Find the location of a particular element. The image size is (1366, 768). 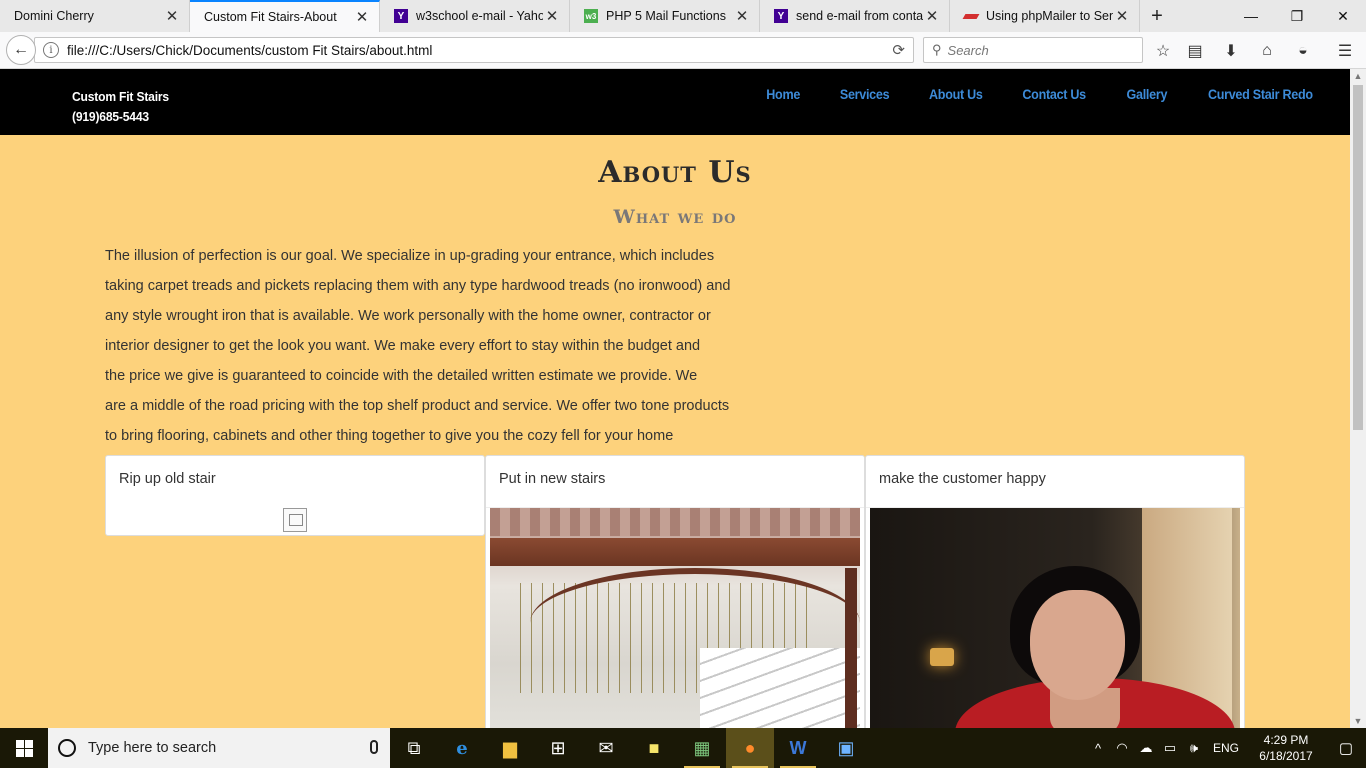

tab-label: PHP 5 Mail Functions is located at coordinates (666, 16).